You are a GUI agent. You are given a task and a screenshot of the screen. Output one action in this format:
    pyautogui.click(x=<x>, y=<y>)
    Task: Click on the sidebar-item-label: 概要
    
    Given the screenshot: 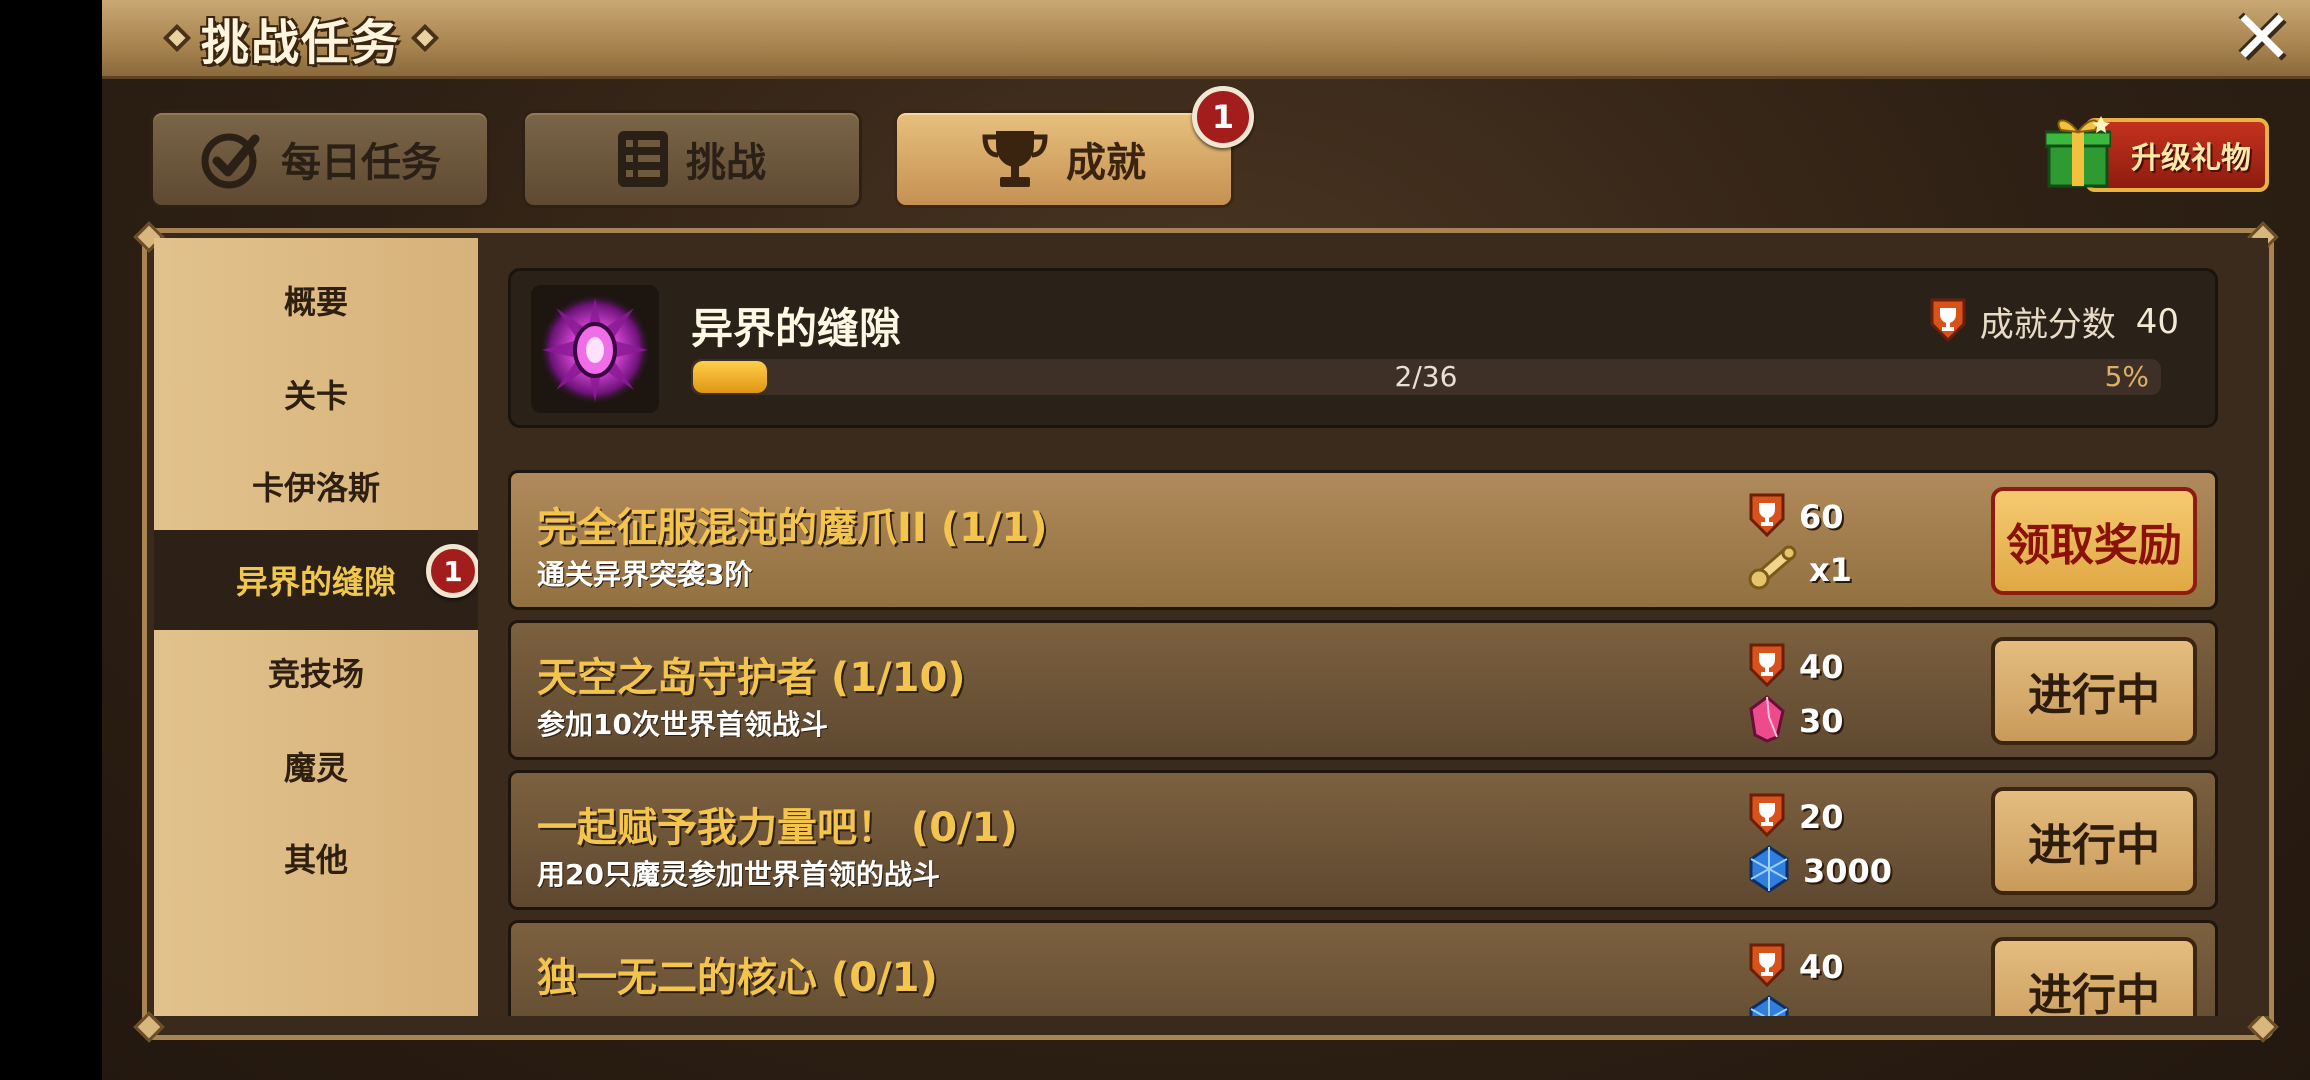 What is the action you would take?
    pyautogui.click(x=315, y=302)
    